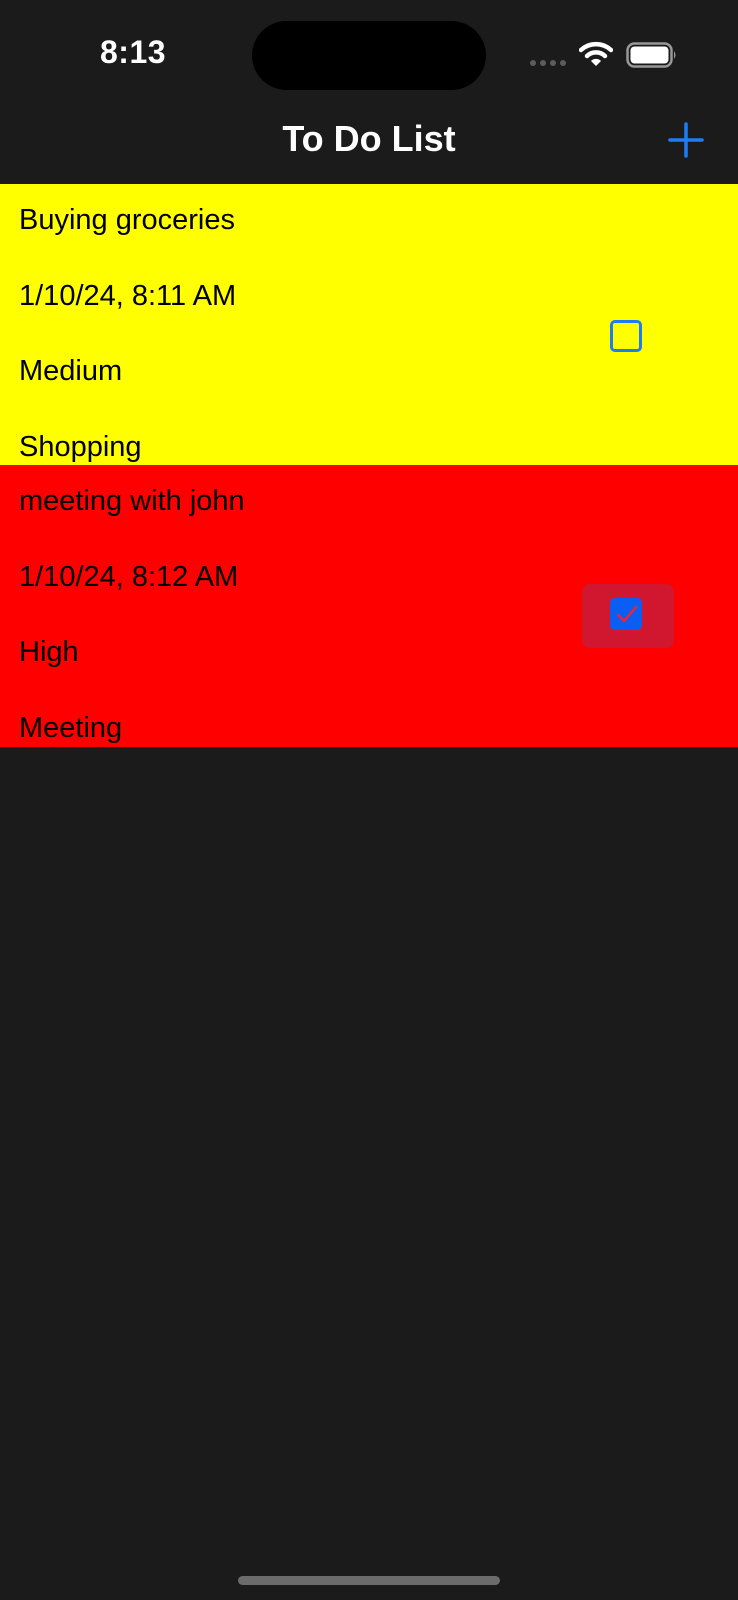 The height and width of the screenshot is (1600, 738). Describe the element at coordinates (369, 1580) in the screenshot. I see `home-indicator` at that location.